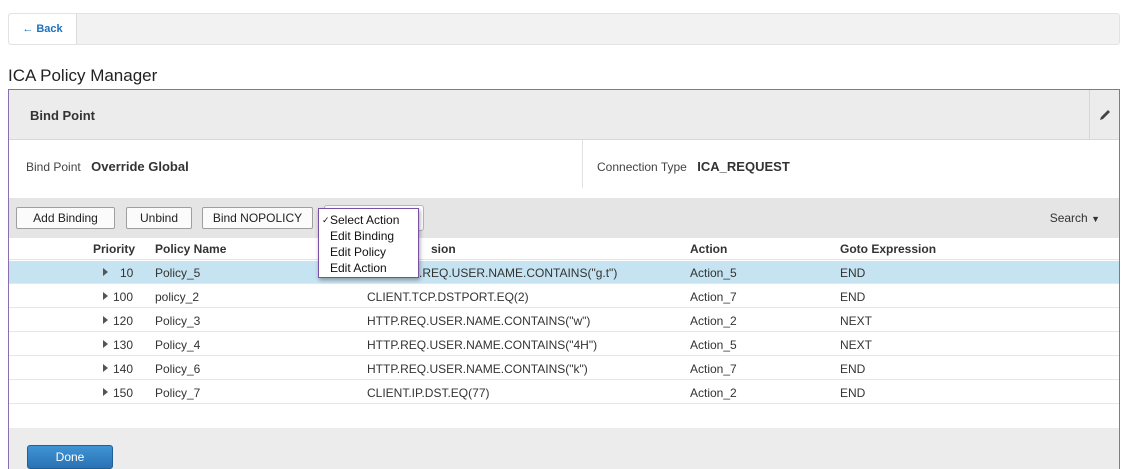 The height and width of the screenshot is (469, 1125). I want to click on menu-item-select-action: ✓ Select Action, so click(368, 220).